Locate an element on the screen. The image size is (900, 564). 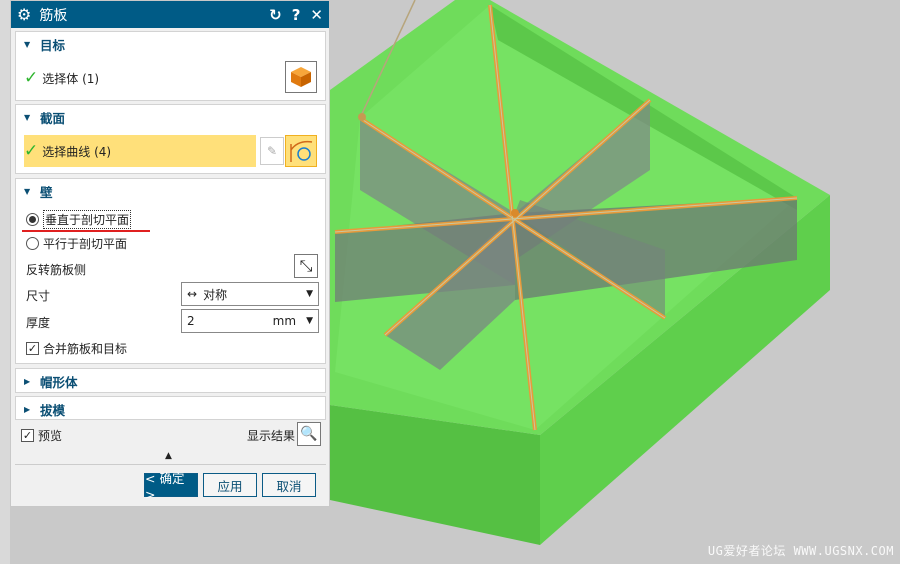
radio-parallel: 平行于剖切平面 is located at coordinates (76, 243).